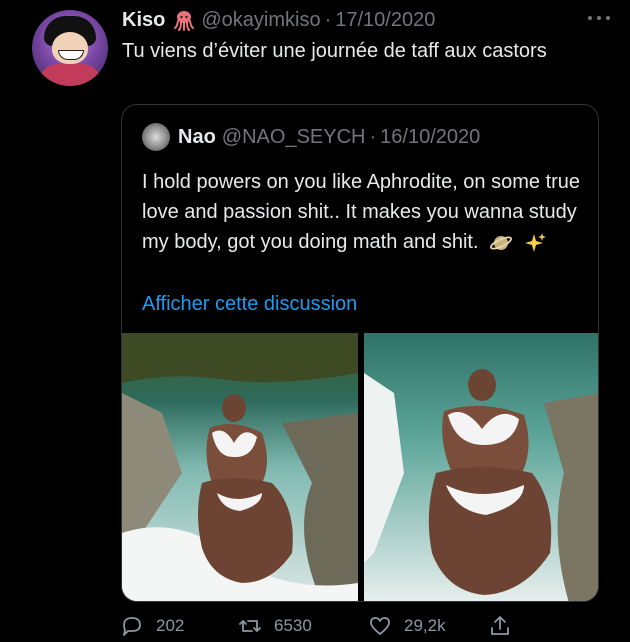 The image size is (630, 642). I want to click on retweet-icon, so click(250, 626).